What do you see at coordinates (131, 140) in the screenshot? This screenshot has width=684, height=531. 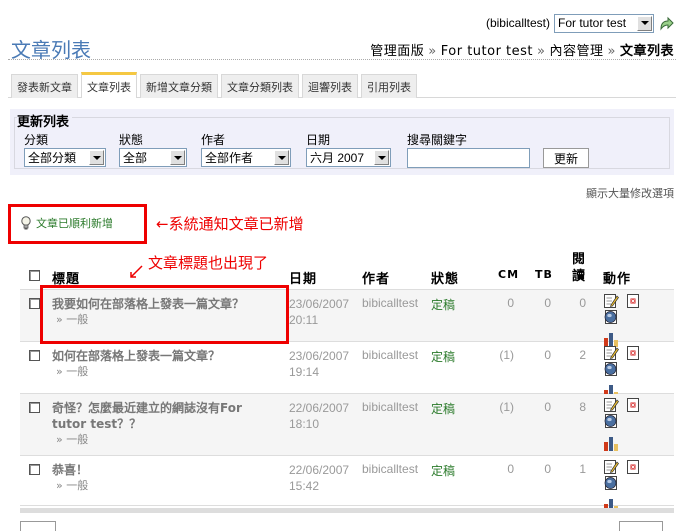 I see `status-label: 狀態` at bounding box center [131, 140].